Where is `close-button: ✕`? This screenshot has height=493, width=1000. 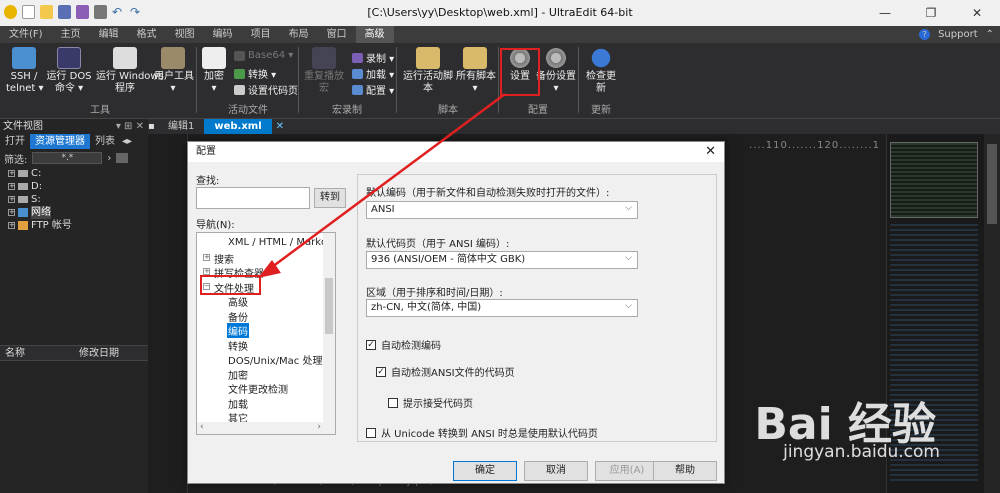 close-button: ✕ is located at coordinates (977, 13).